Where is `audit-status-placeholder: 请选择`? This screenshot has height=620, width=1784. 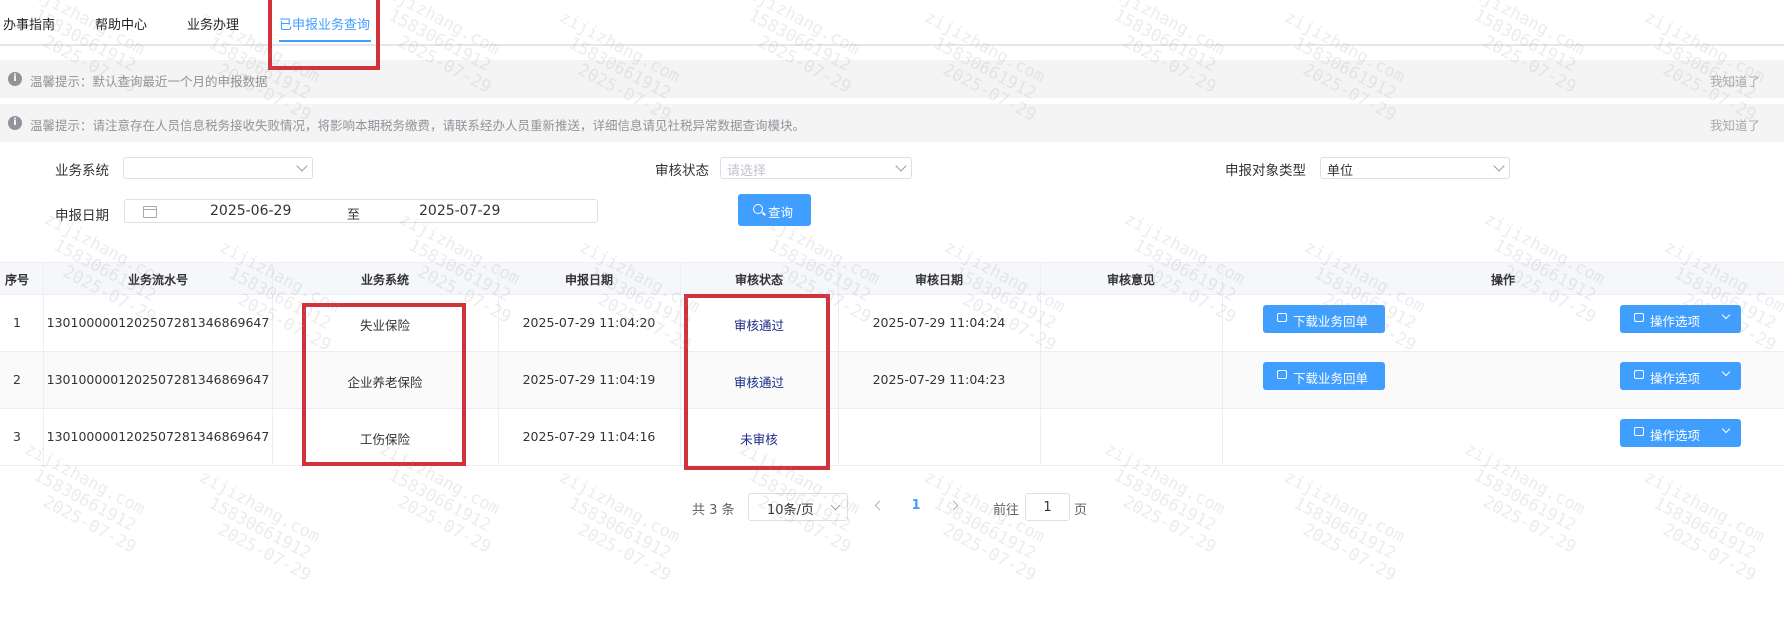 audit-status-placeholder: 请选择 is located at coordinates (747, 171).